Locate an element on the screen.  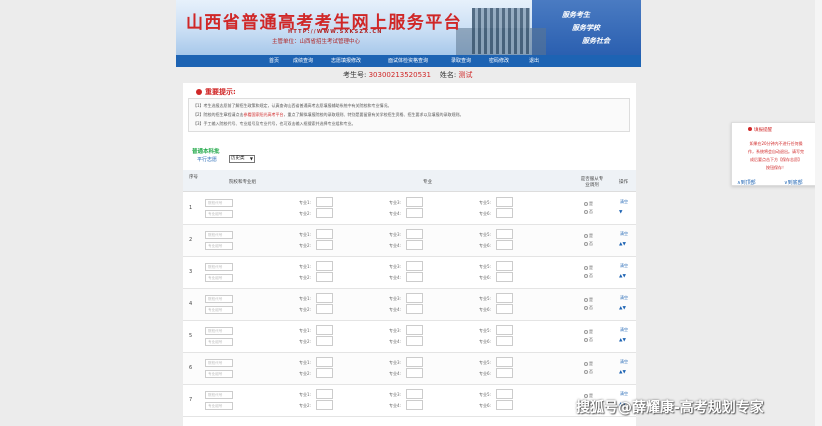
to-top-link: ∧到顶部 is located at coordinates (746, 182).